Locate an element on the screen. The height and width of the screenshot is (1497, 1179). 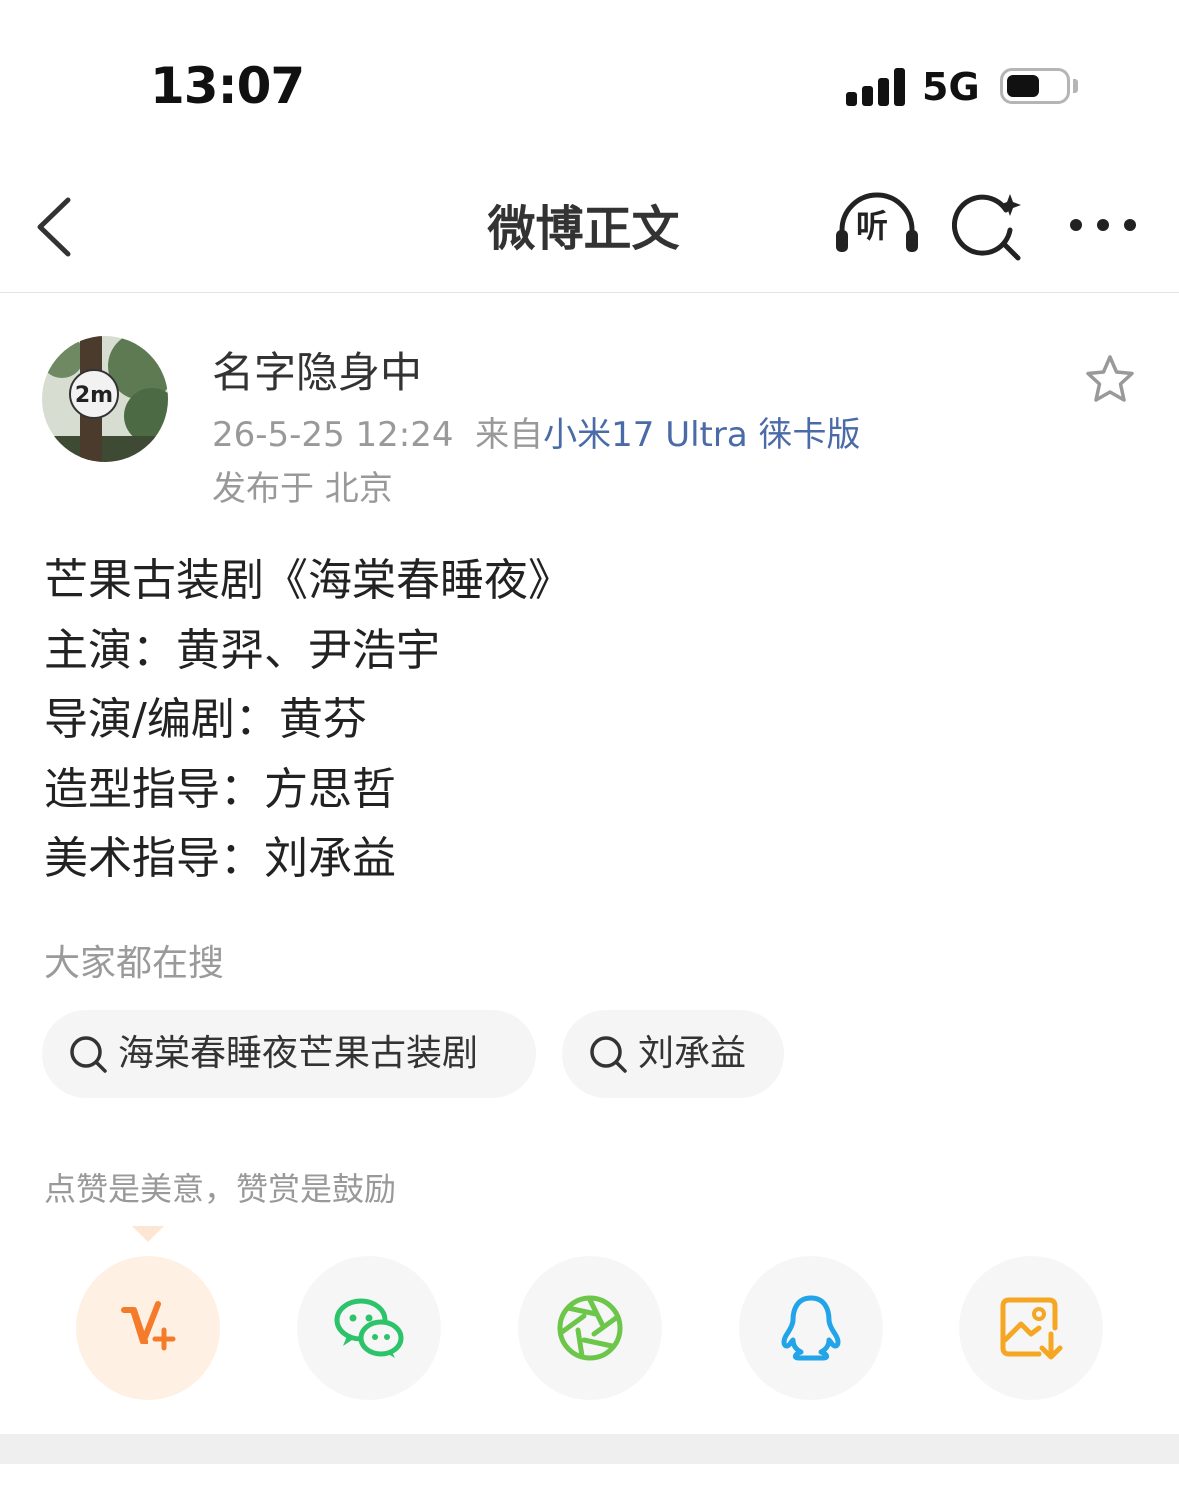
battery-icon is located at coordinates (1035, 86).